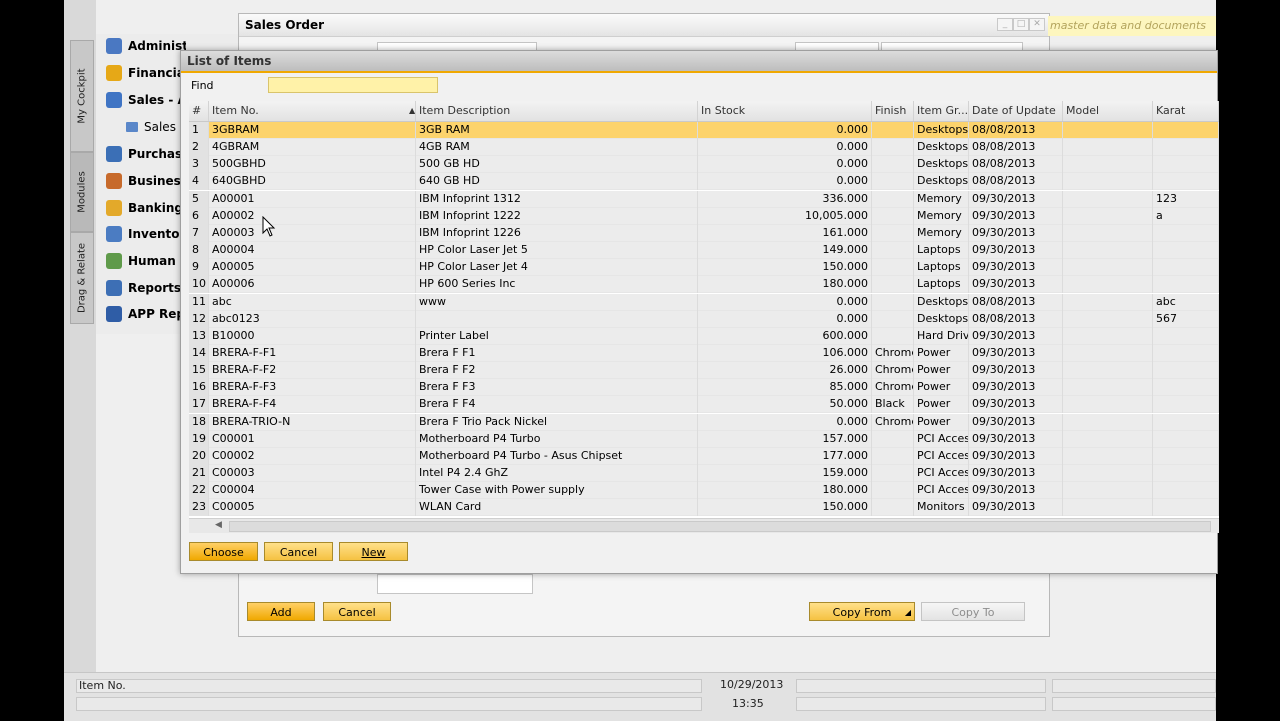 The height and width of the screenshot is (721, 1280). I want to click on financials-icon, so click(114, 73).